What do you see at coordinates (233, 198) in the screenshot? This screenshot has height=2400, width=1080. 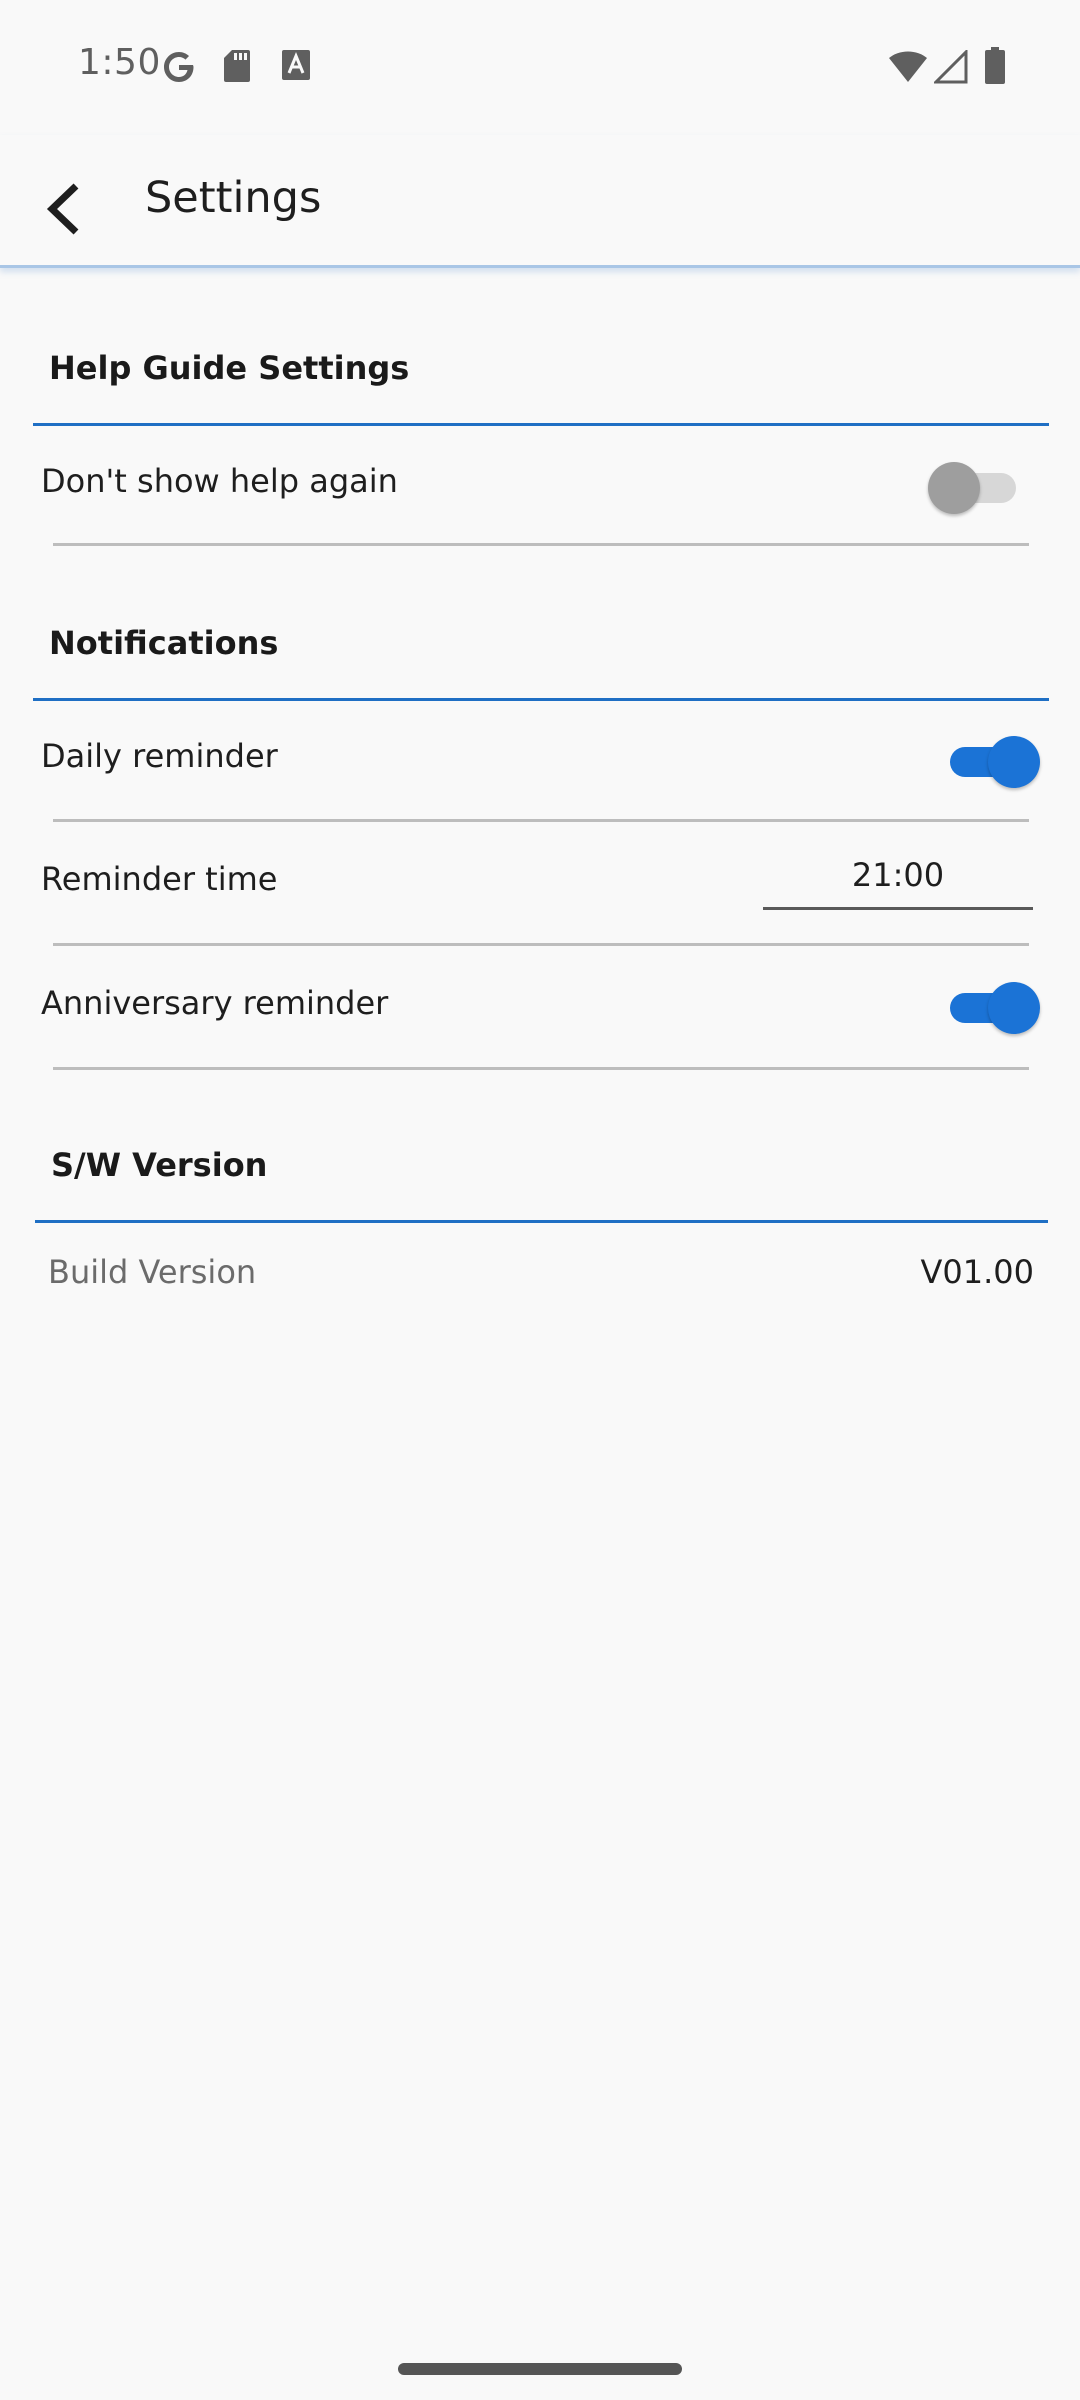 I see `page-title: Settings` at bounding box center [233, 198].